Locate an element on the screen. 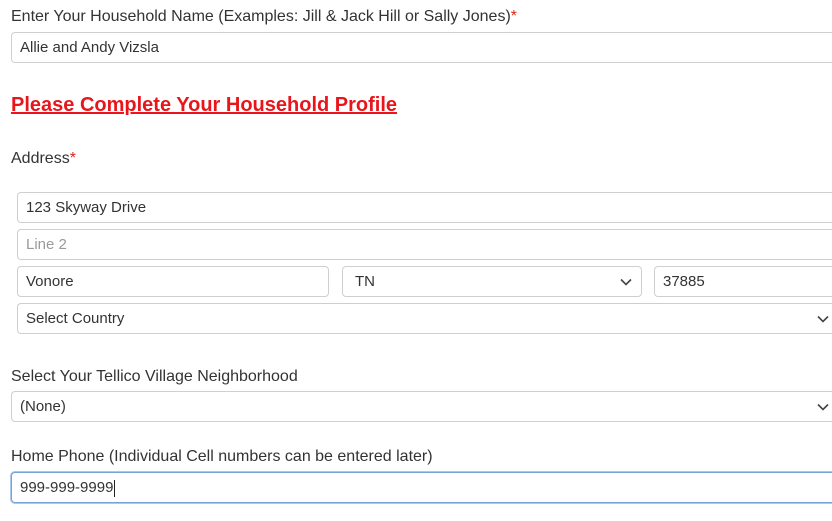 The width and height of the screenshot is (832, 521). text-cursor is located at coordinates (115, 488).